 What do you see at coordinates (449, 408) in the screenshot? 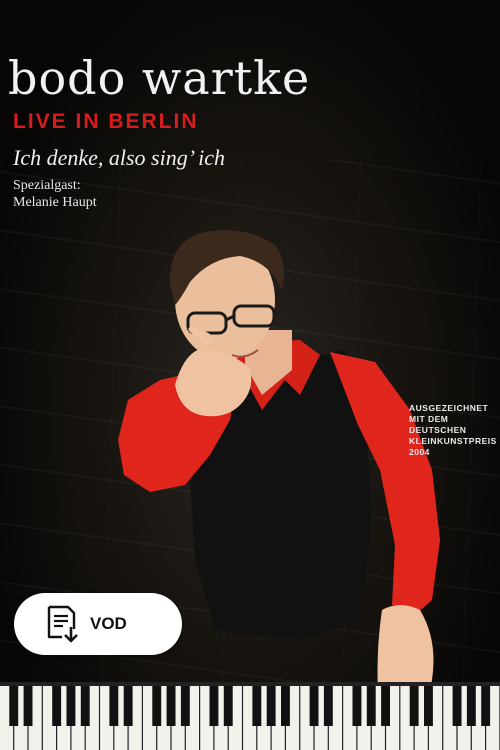
I see `award-line: AUSGEZEICHNET` at bounding box center [449, 408].